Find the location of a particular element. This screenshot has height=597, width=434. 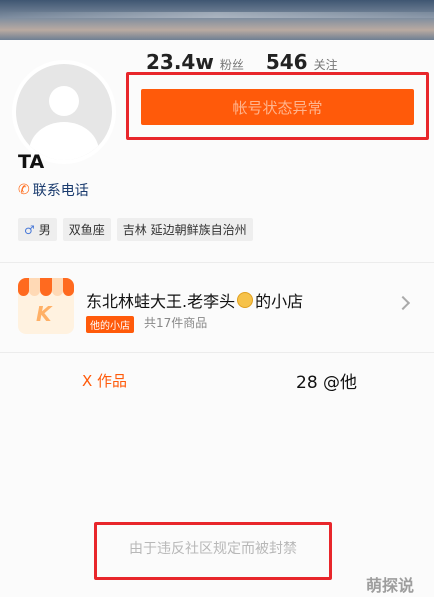

following-label: 关注 is located at coordinates (325, 65).